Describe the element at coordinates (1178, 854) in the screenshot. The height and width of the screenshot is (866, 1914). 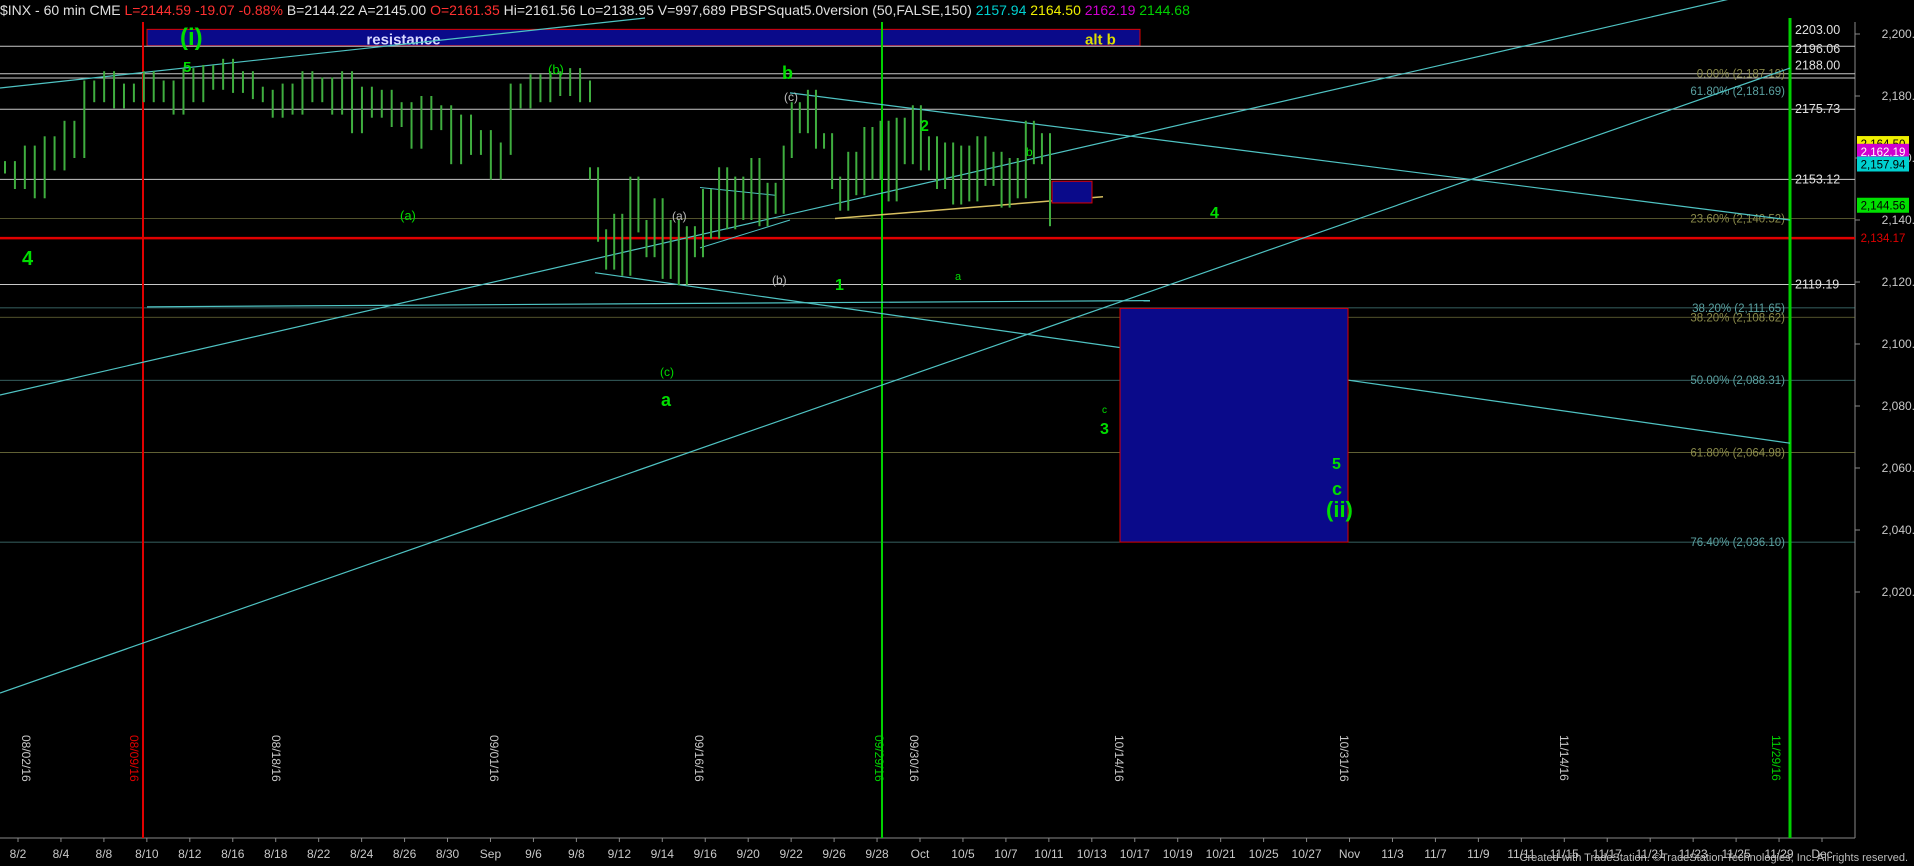
I see `x-tick-label: 10/19` at that location.